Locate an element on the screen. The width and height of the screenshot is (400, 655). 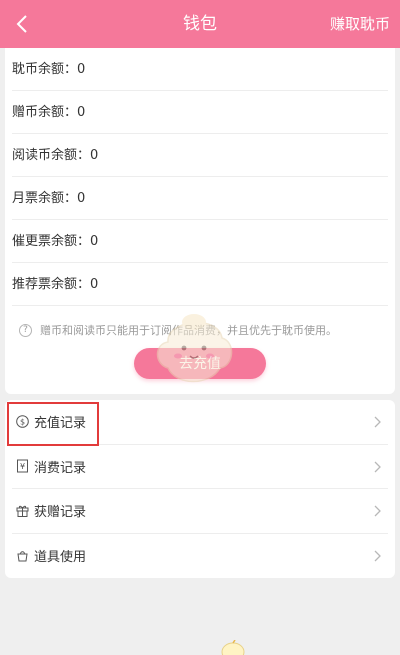
receipt-icon: ¥ is located at coordinates (22, 466).